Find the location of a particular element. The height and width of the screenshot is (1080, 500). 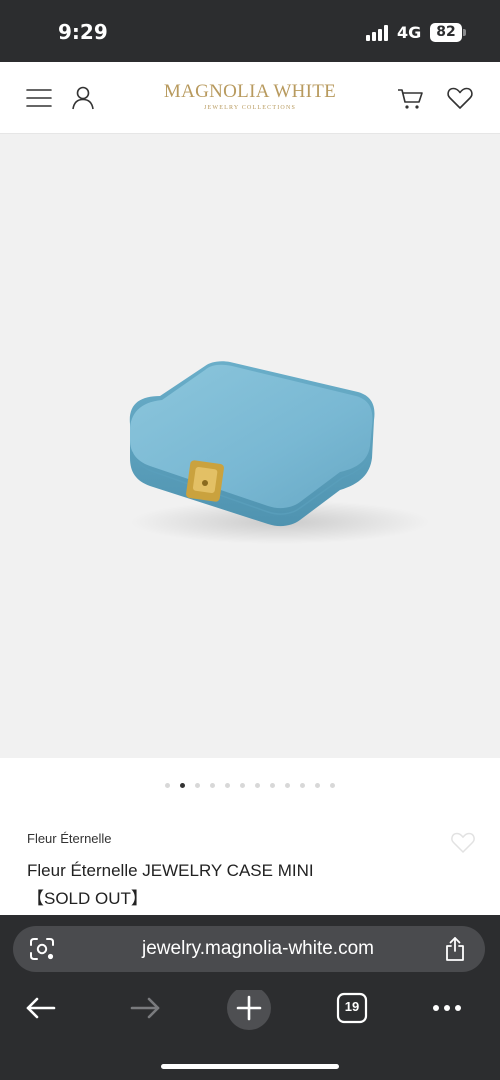

more-button is located at coordinates (452, 1014).